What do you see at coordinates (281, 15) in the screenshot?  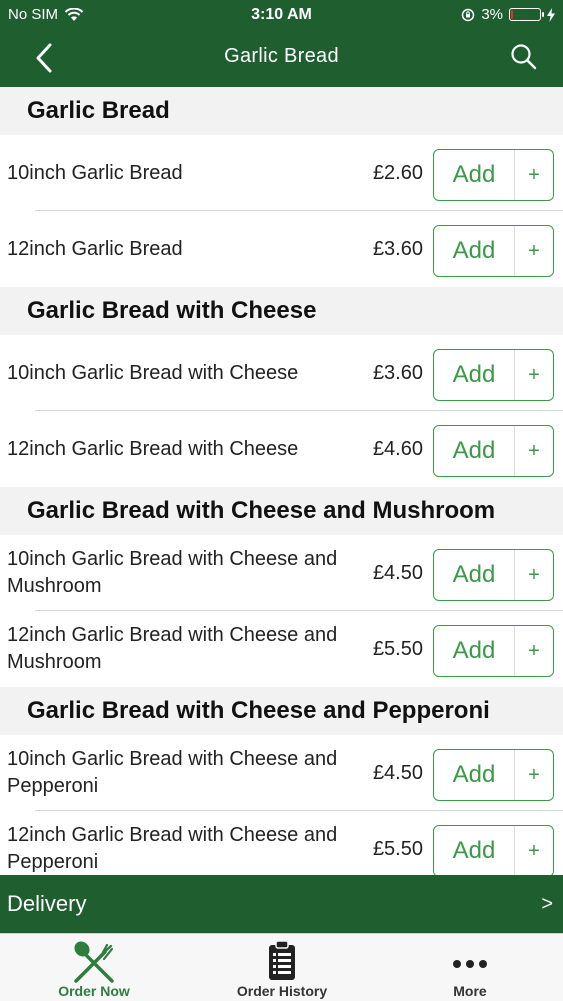 I see `status-bar: No SIM 3:10 AM 3%` at bounding box center [281, 15].